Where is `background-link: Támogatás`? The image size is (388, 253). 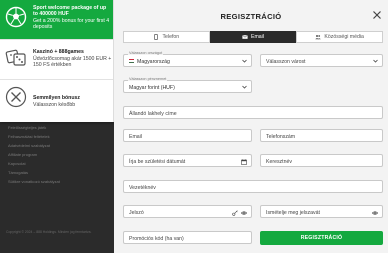 background-link: Támogatás is located at coordinates (18, 172).